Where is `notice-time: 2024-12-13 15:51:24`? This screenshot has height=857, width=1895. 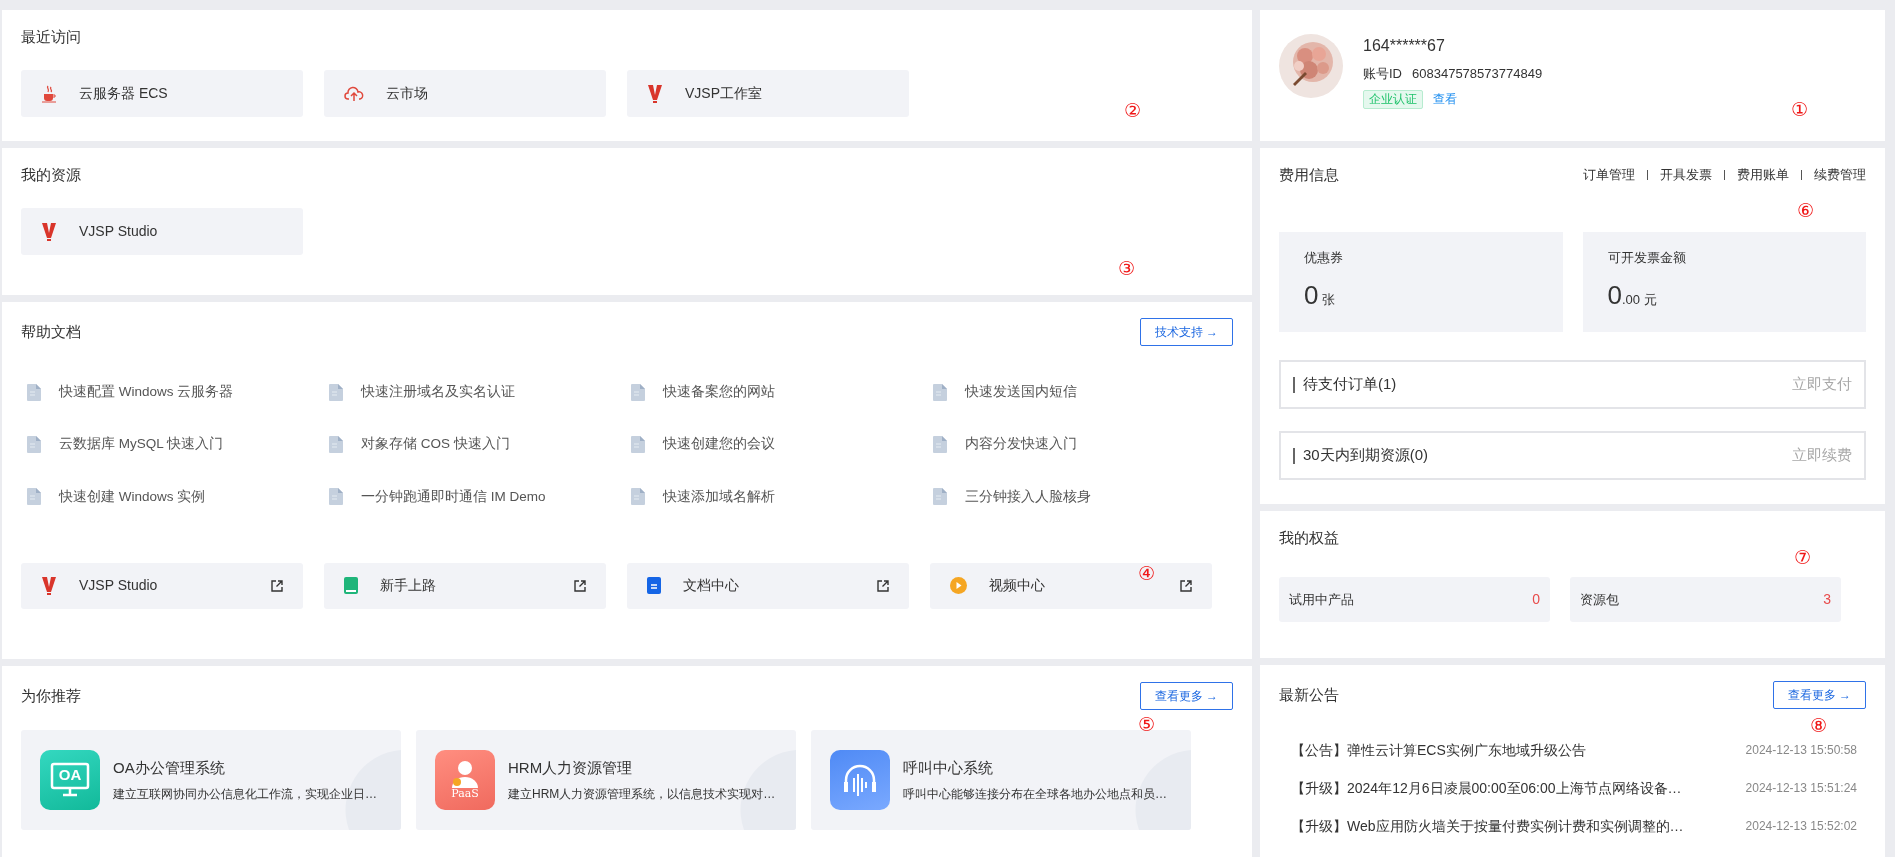
notice-time: 2024-12-13 15:51:24 is located at coordinates (1800, 788).